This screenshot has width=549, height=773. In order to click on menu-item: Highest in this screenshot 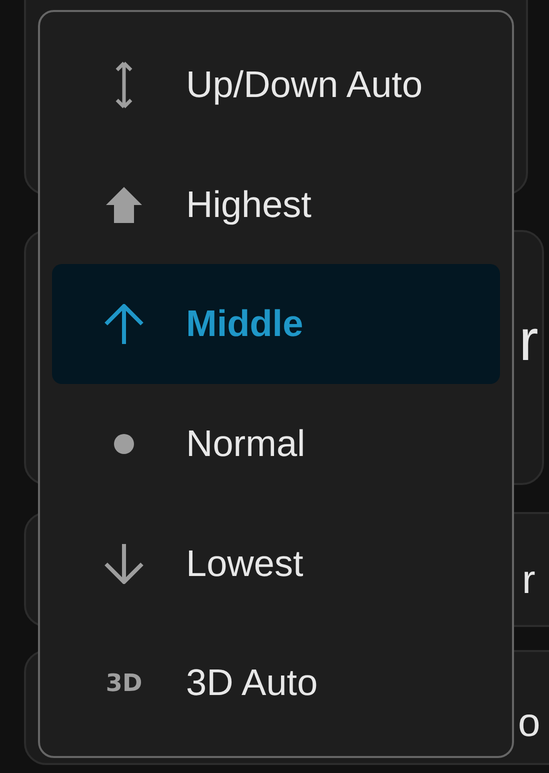, I will do `click(276, 204)`.